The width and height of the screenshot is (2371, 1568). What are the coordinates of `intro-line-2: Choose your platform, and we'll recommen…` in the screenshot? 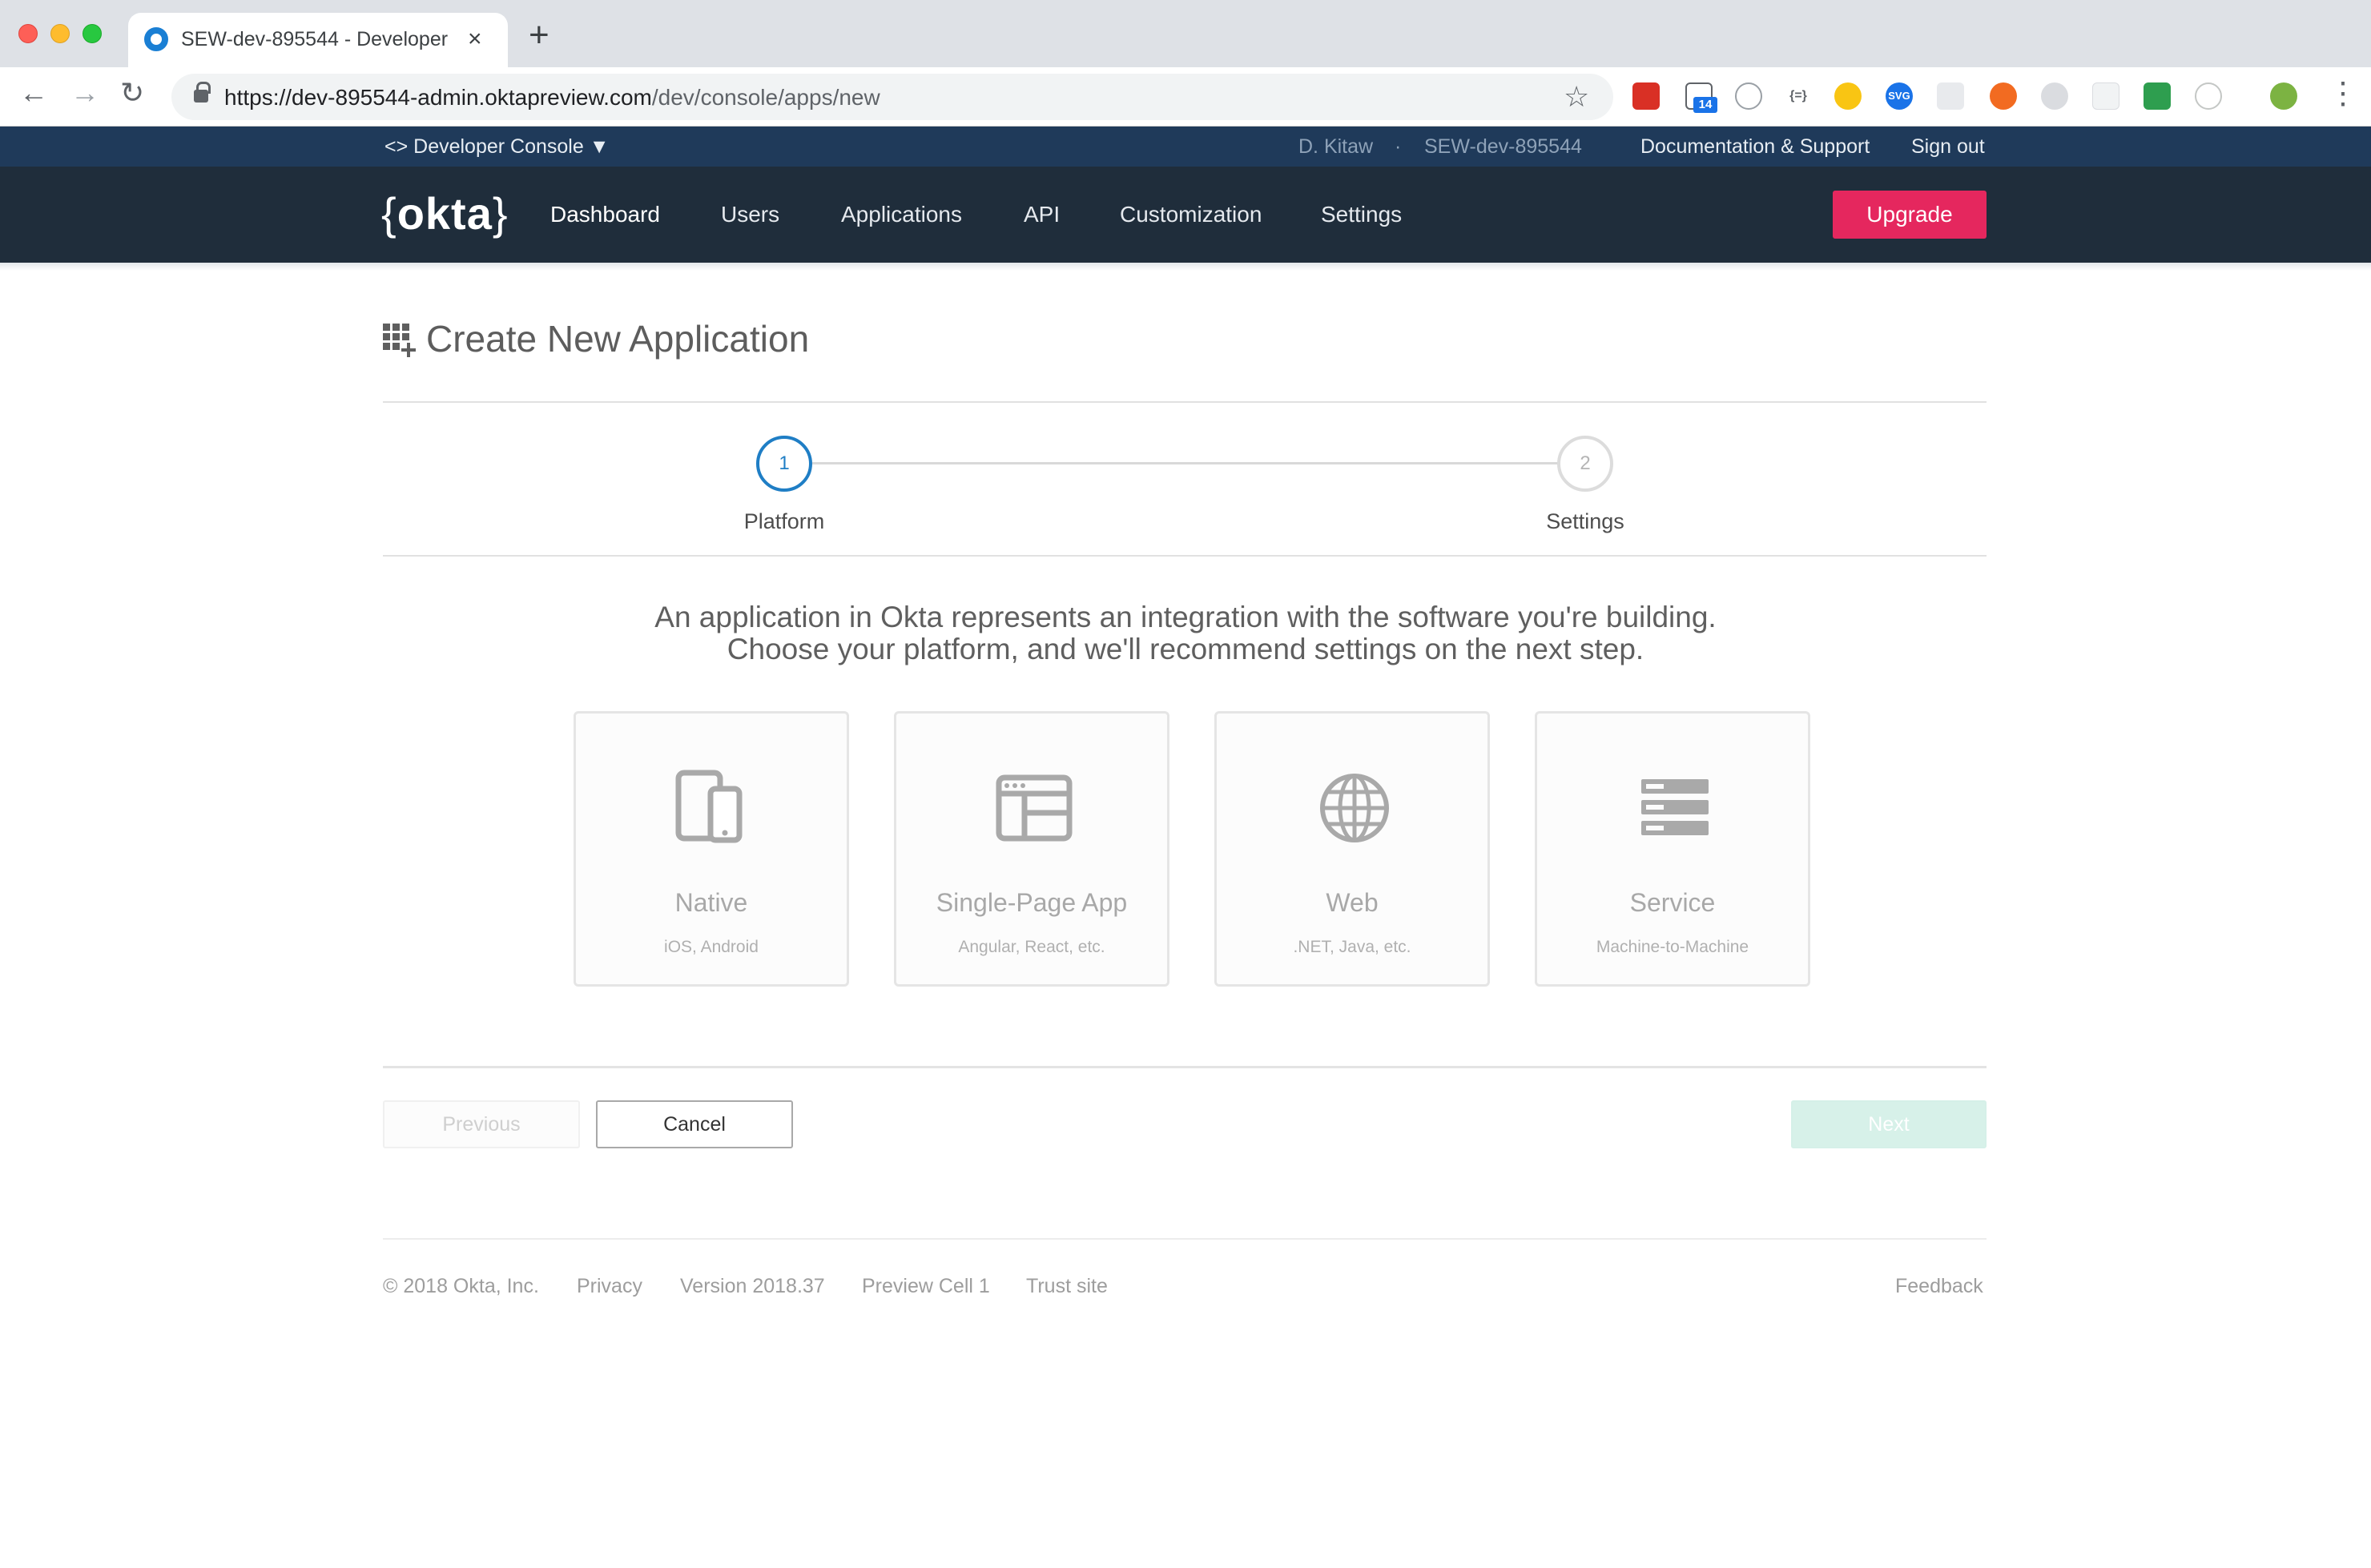 It's located at (1185, 649).